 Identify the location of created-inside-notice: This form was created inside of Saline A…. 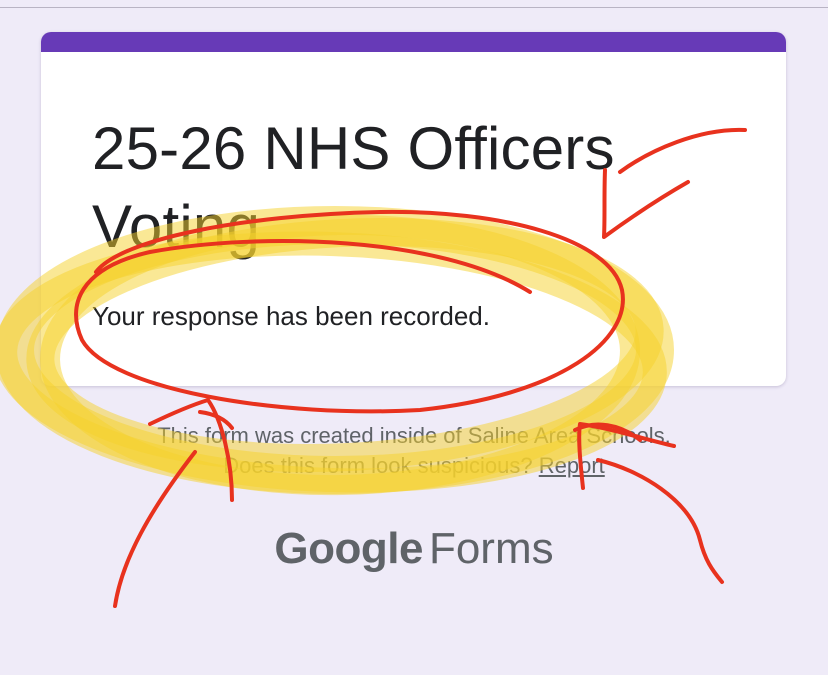
(414, 435).